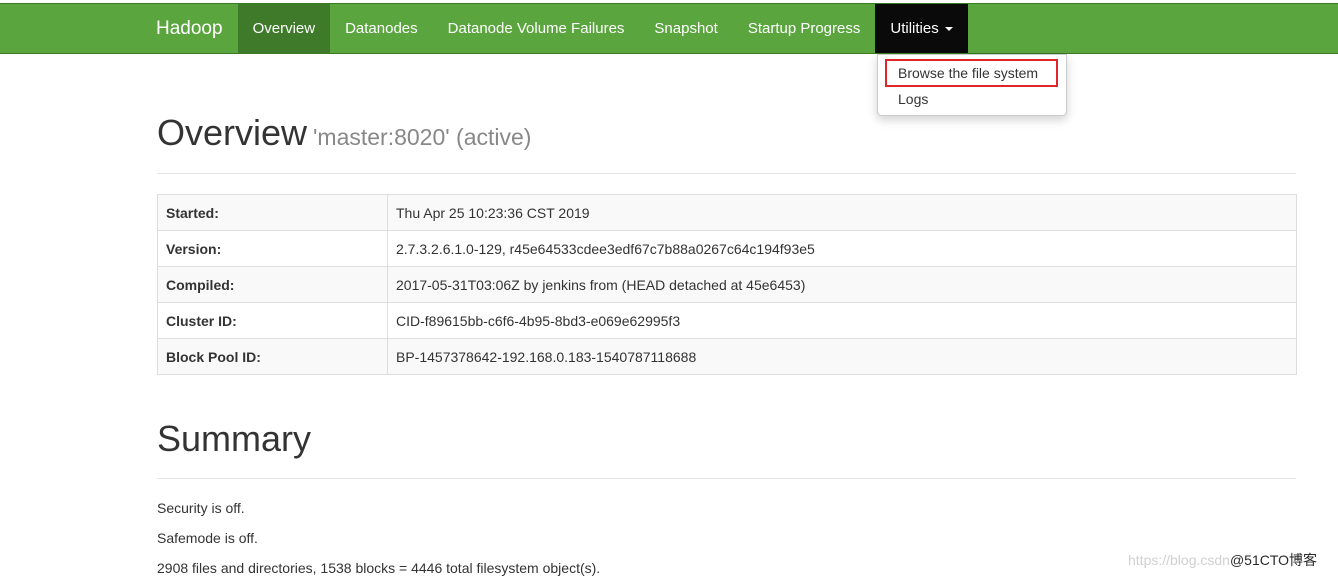 The height and width of the screenshot is (579, 1338). Describe the element at coordinates (948, 29) in the screenshot. I see `caret-down-icon` at that location.